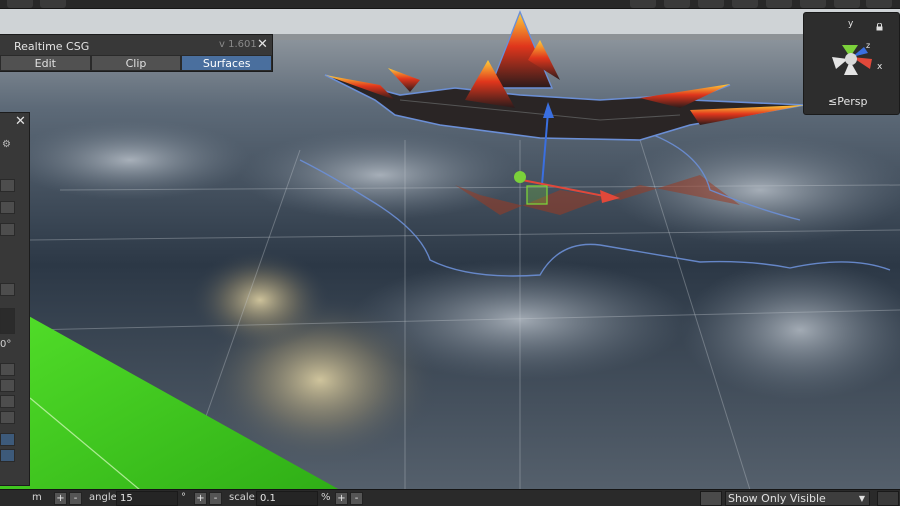 The image size is (900, 506). I want to click on degree-symbol: °, so click(183, 497).